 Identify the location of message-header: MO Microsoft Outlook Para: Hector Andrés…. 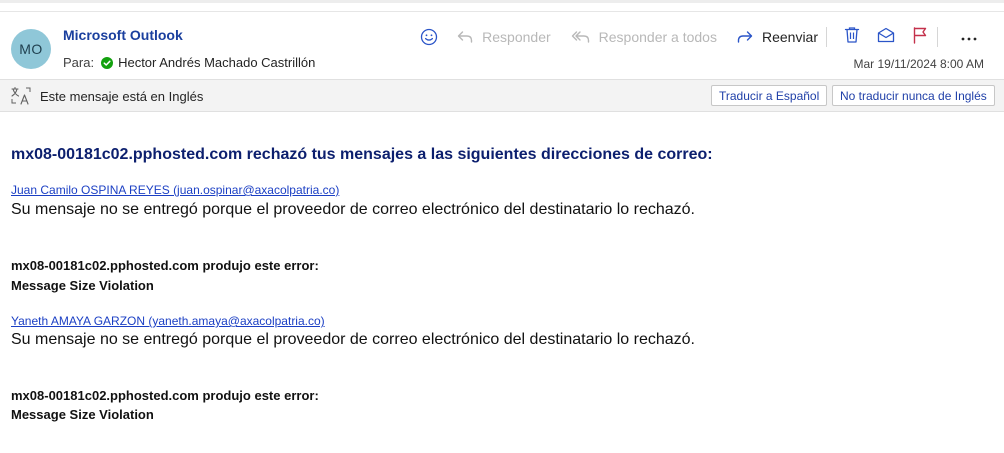
(502, 45).